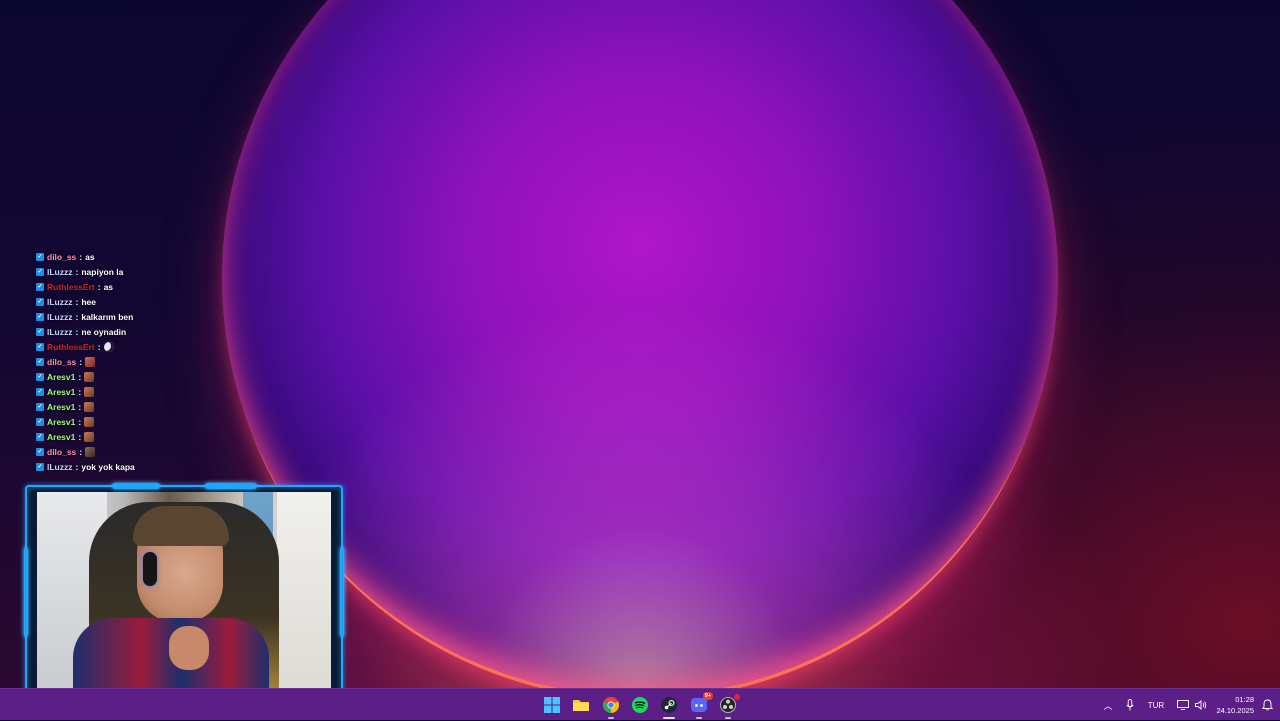  I want to click on windows-logo-icon, so click(552, 705).